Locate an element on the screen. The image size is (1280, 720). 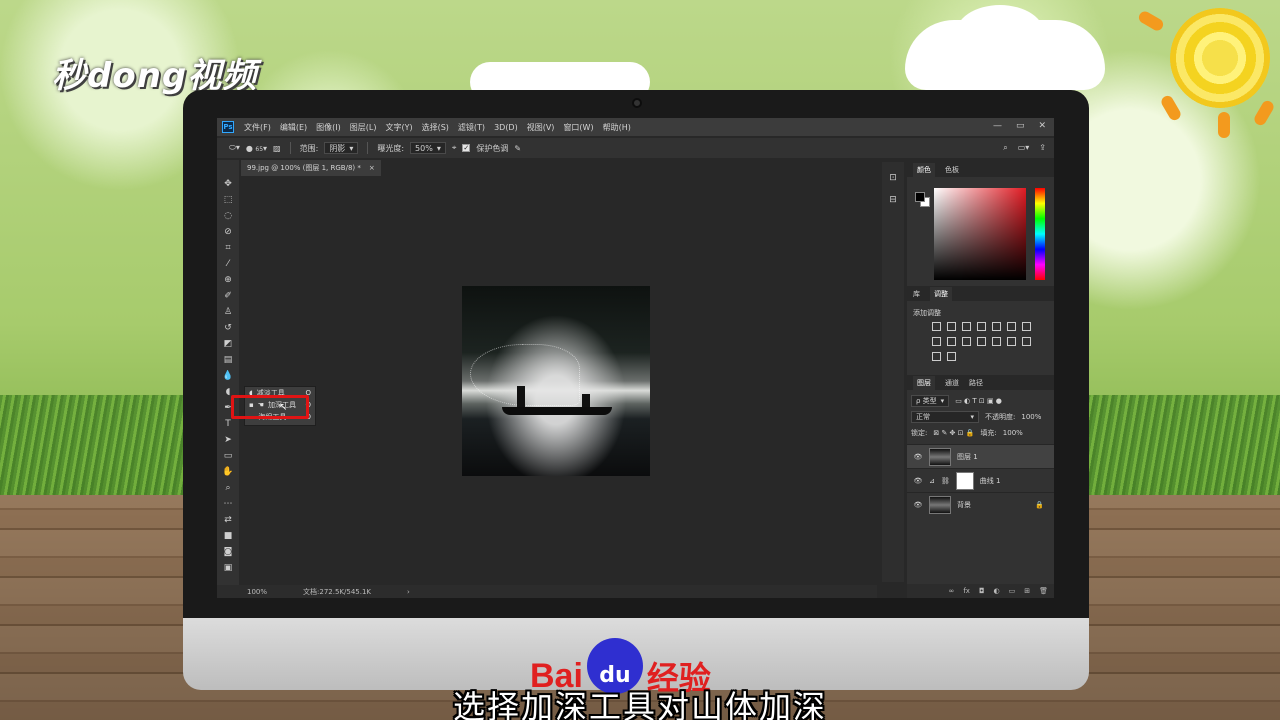
blend-mode-dropdown: 正常 ▾ is located at coordinates (945, 416).